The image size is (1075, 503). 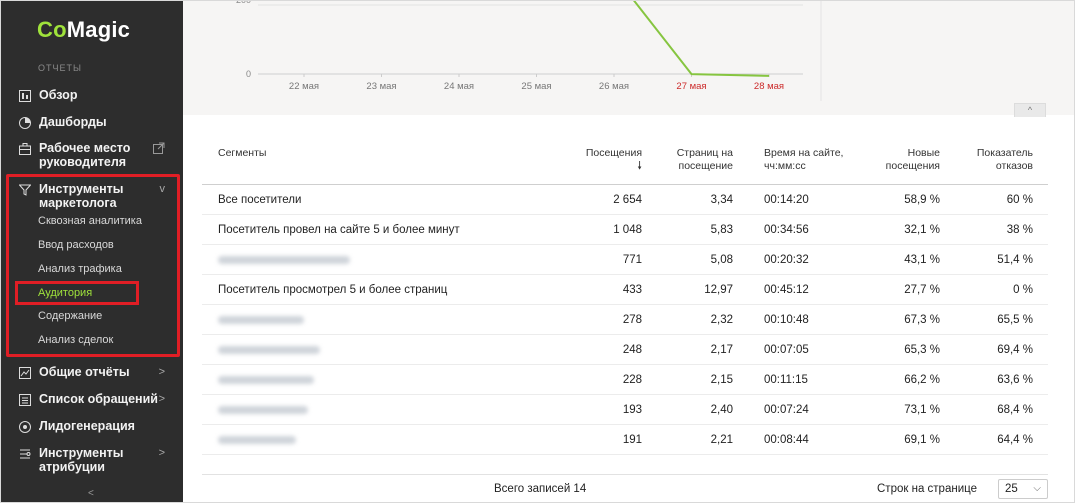 What do you see at coordinates (1019, 230) in the screenshot?
I see `bounce-rate-cell: 38 %` at bounding box center [1019, 230].